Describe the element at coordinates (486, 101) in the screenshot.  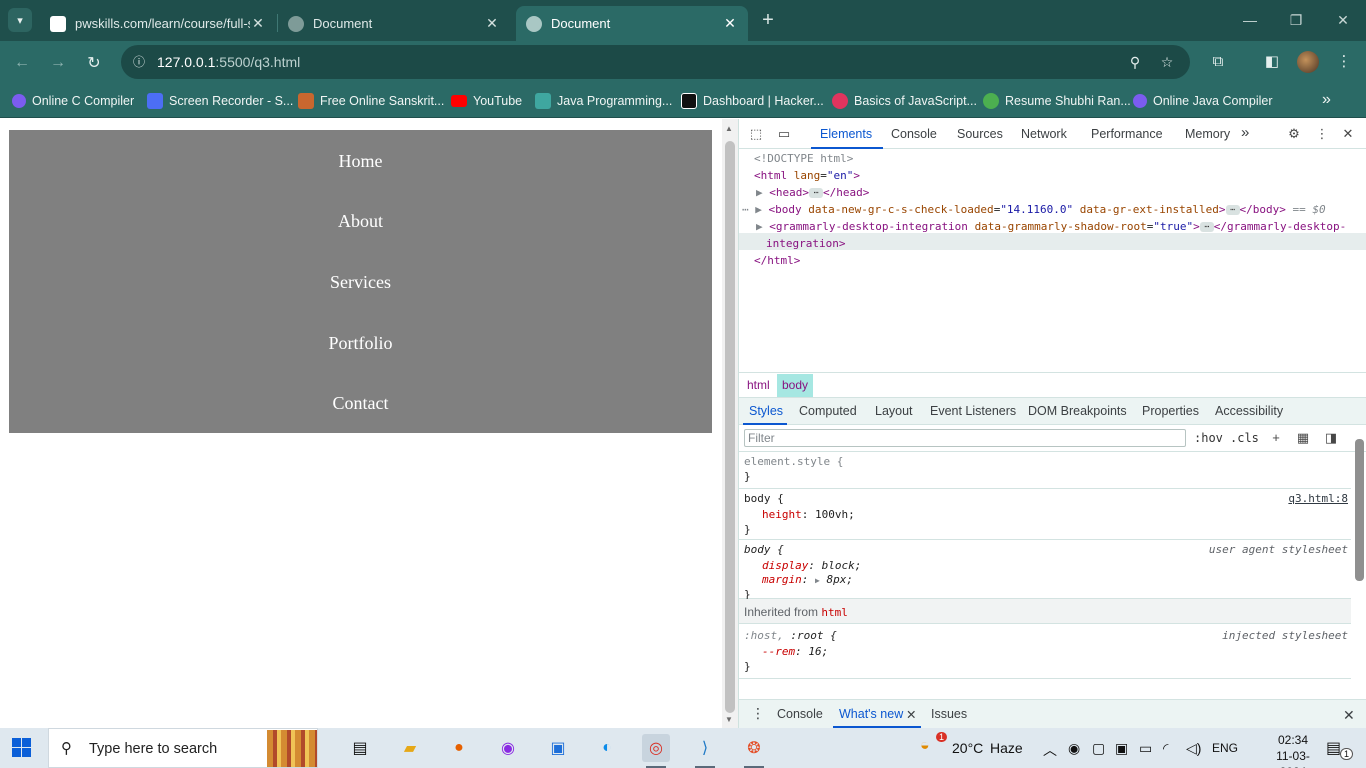
I see `bookmark-youtube: YouTube` at that location.